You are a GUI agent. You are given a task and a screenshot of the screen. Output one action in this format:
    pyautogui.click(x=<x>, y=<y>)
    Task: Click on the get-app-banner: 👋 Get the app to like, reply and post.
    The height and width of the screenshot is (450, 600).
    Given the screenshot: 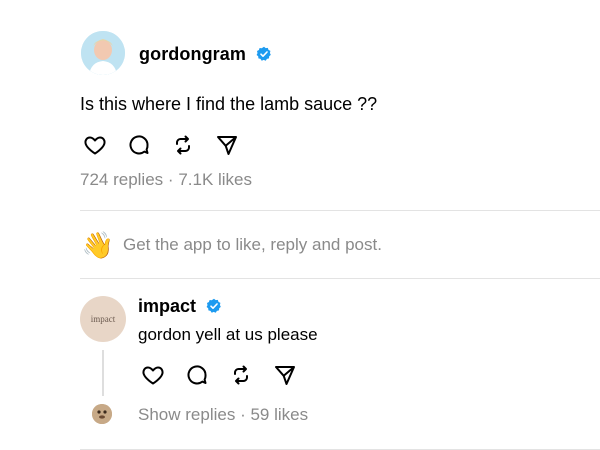 What is the action you would take?
    pyautogui.click(x=231, y=245)
    